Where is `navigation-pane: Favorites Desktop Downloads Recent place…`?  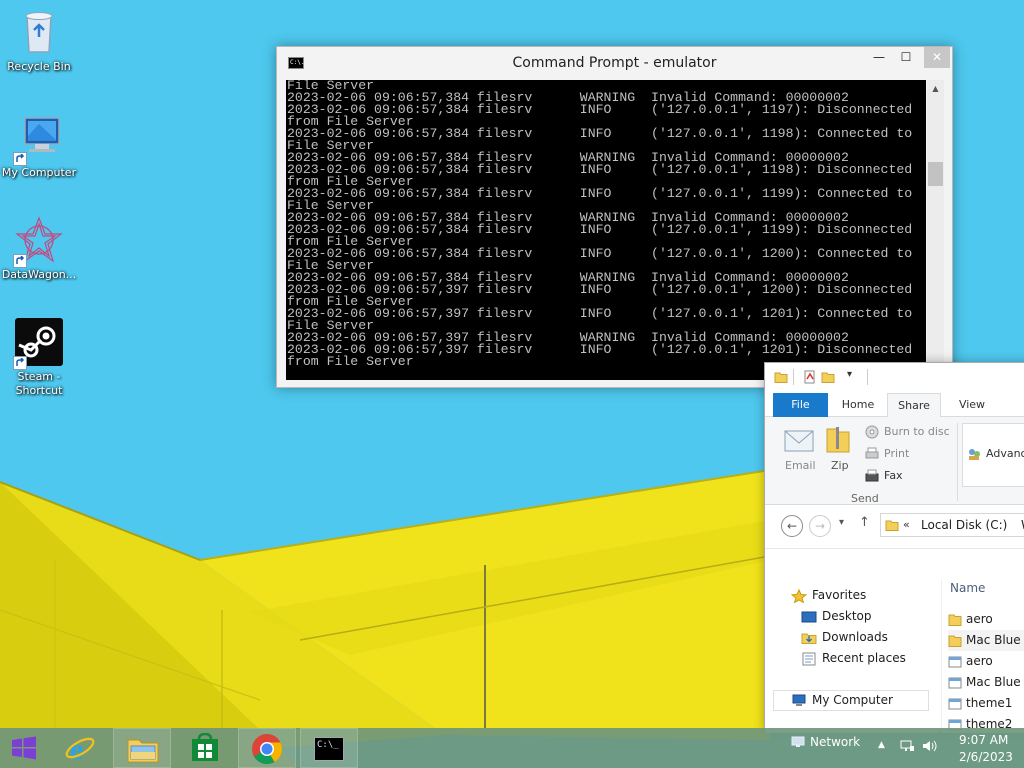
navigation-pane: Favorites Desktop Downloads Recent place… is located at coordinates (852, 656).